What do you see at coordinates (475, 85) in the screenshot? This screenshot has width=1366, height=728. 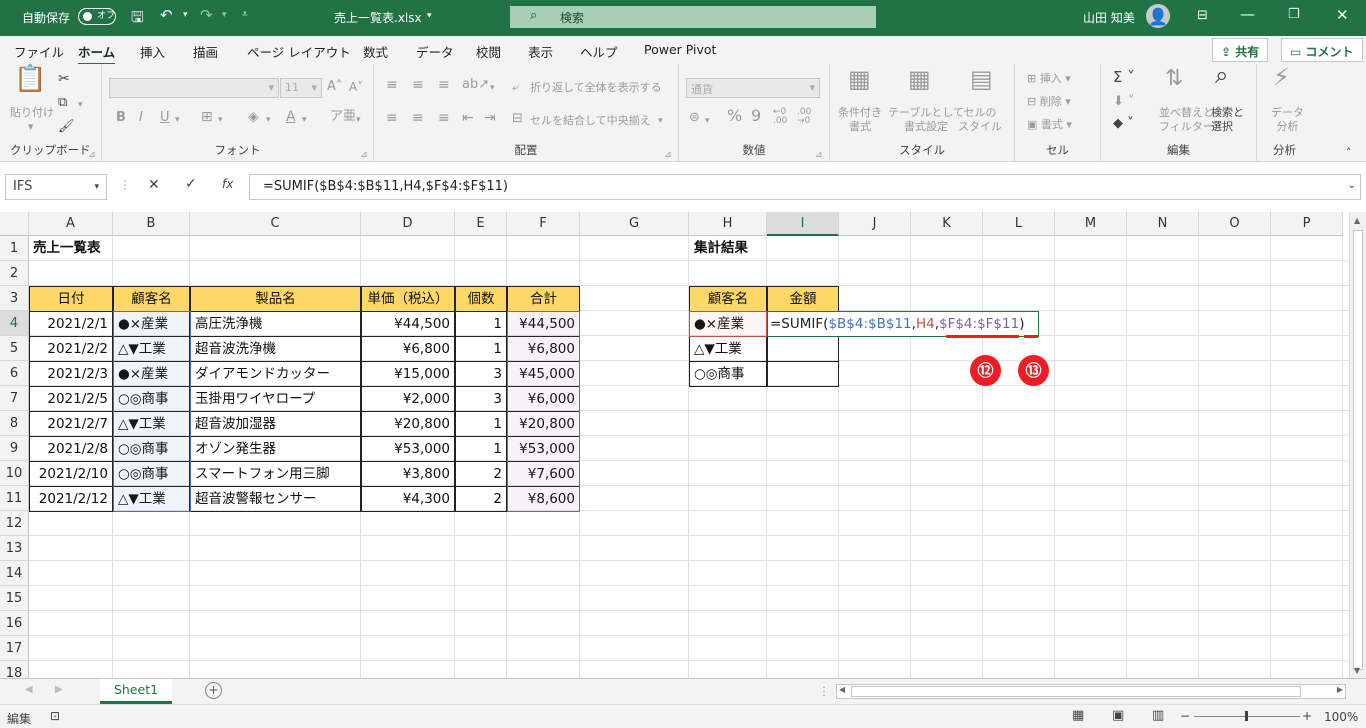 I see `orientation-icon: ab↗` at bounding box center [475, 85].